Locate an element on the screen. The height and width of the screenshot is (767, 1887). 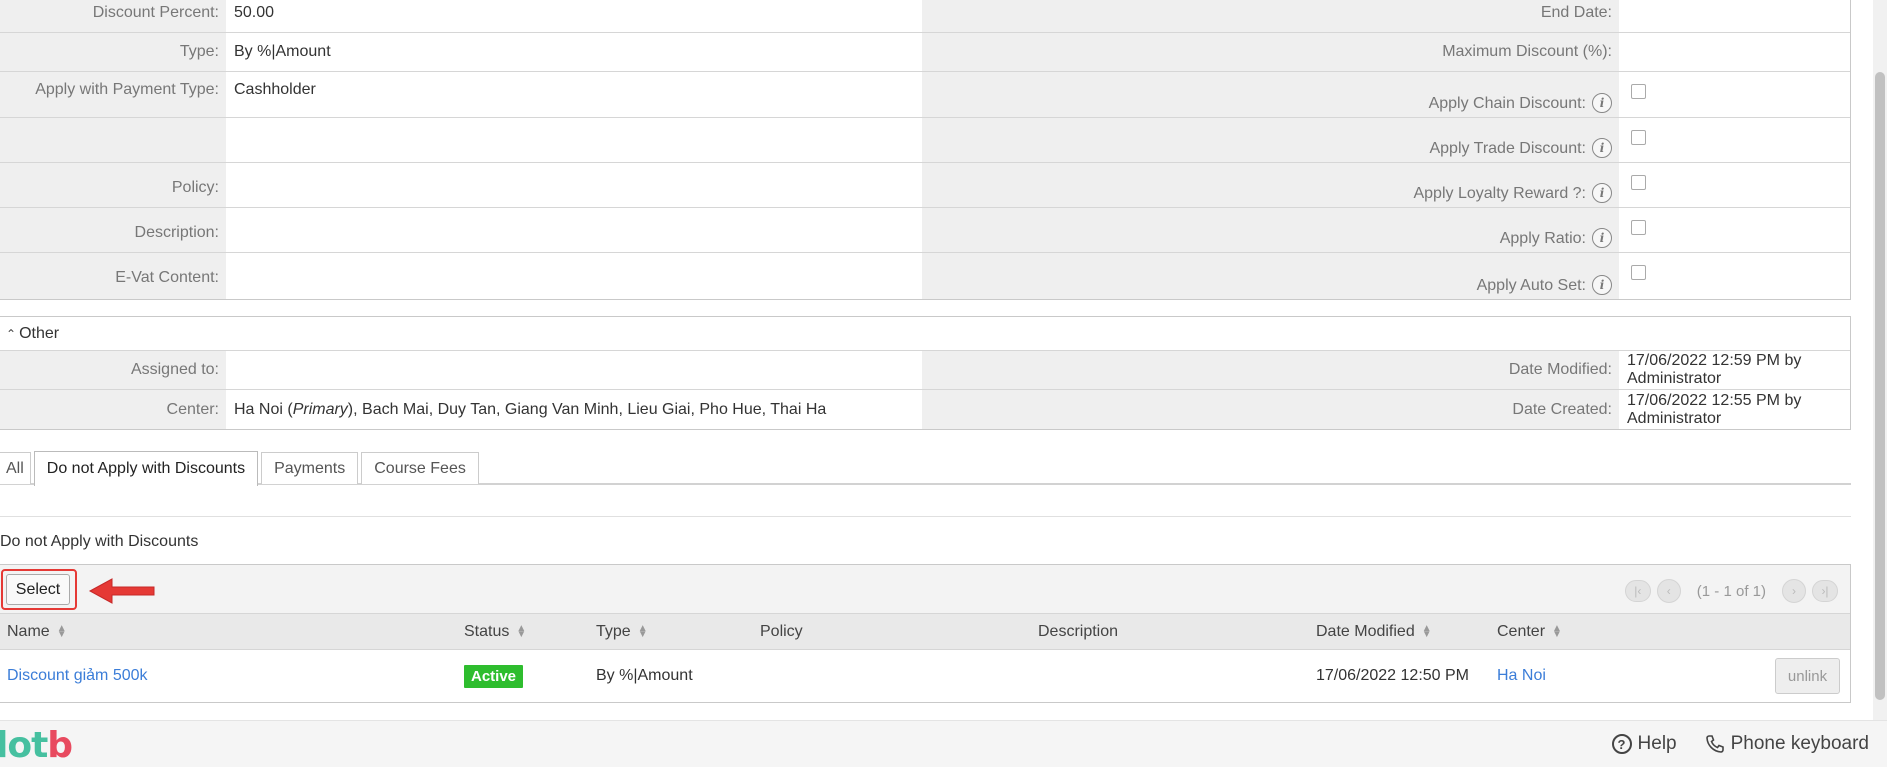
column-label: Name is located at coordinates (28, 631).